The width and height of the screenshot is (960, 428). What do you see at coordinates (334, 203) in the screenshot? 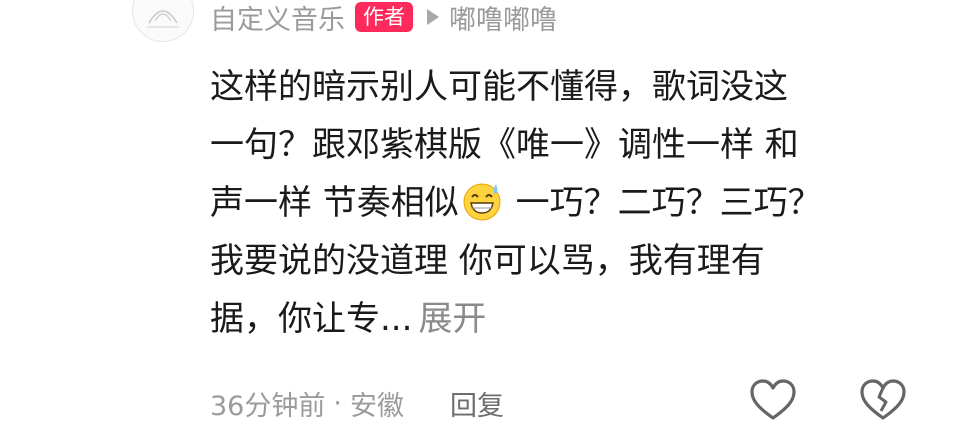
I see `comment-text: 声一样 节奏相似` at bounding box center [334, 203].